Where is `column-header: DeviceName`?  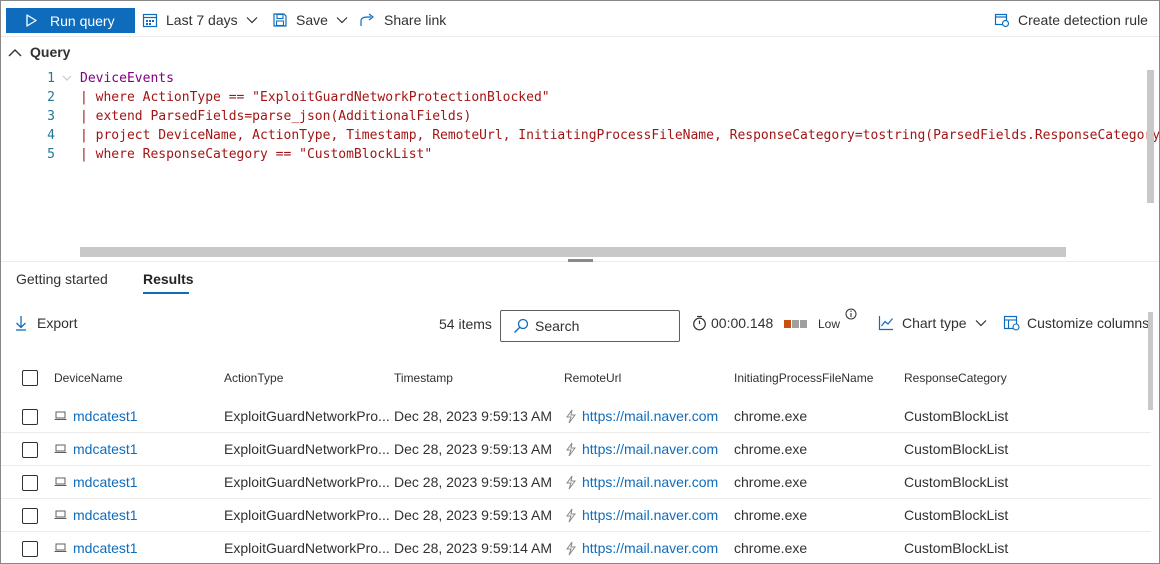 column-header: DeviceName is located at coordinates (88, 378).